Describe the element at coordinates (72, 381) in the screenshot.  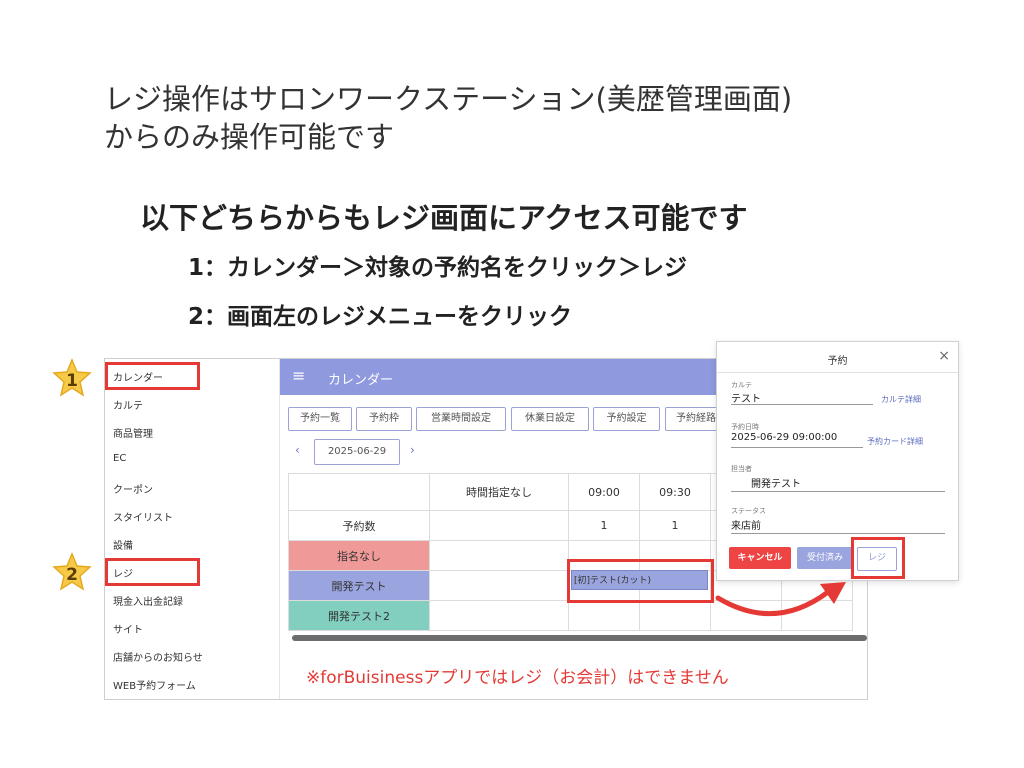
I see `badge-number: 1` at that location.